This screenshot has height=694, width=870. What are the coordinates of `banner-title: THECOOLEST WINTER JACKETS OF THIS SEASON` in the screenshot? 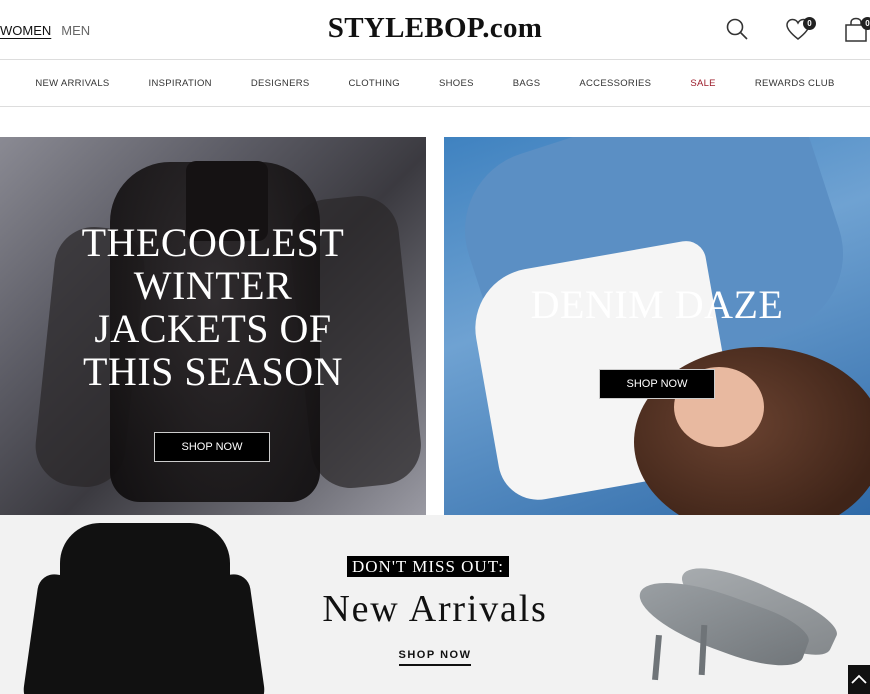 It's located at (213, 307).